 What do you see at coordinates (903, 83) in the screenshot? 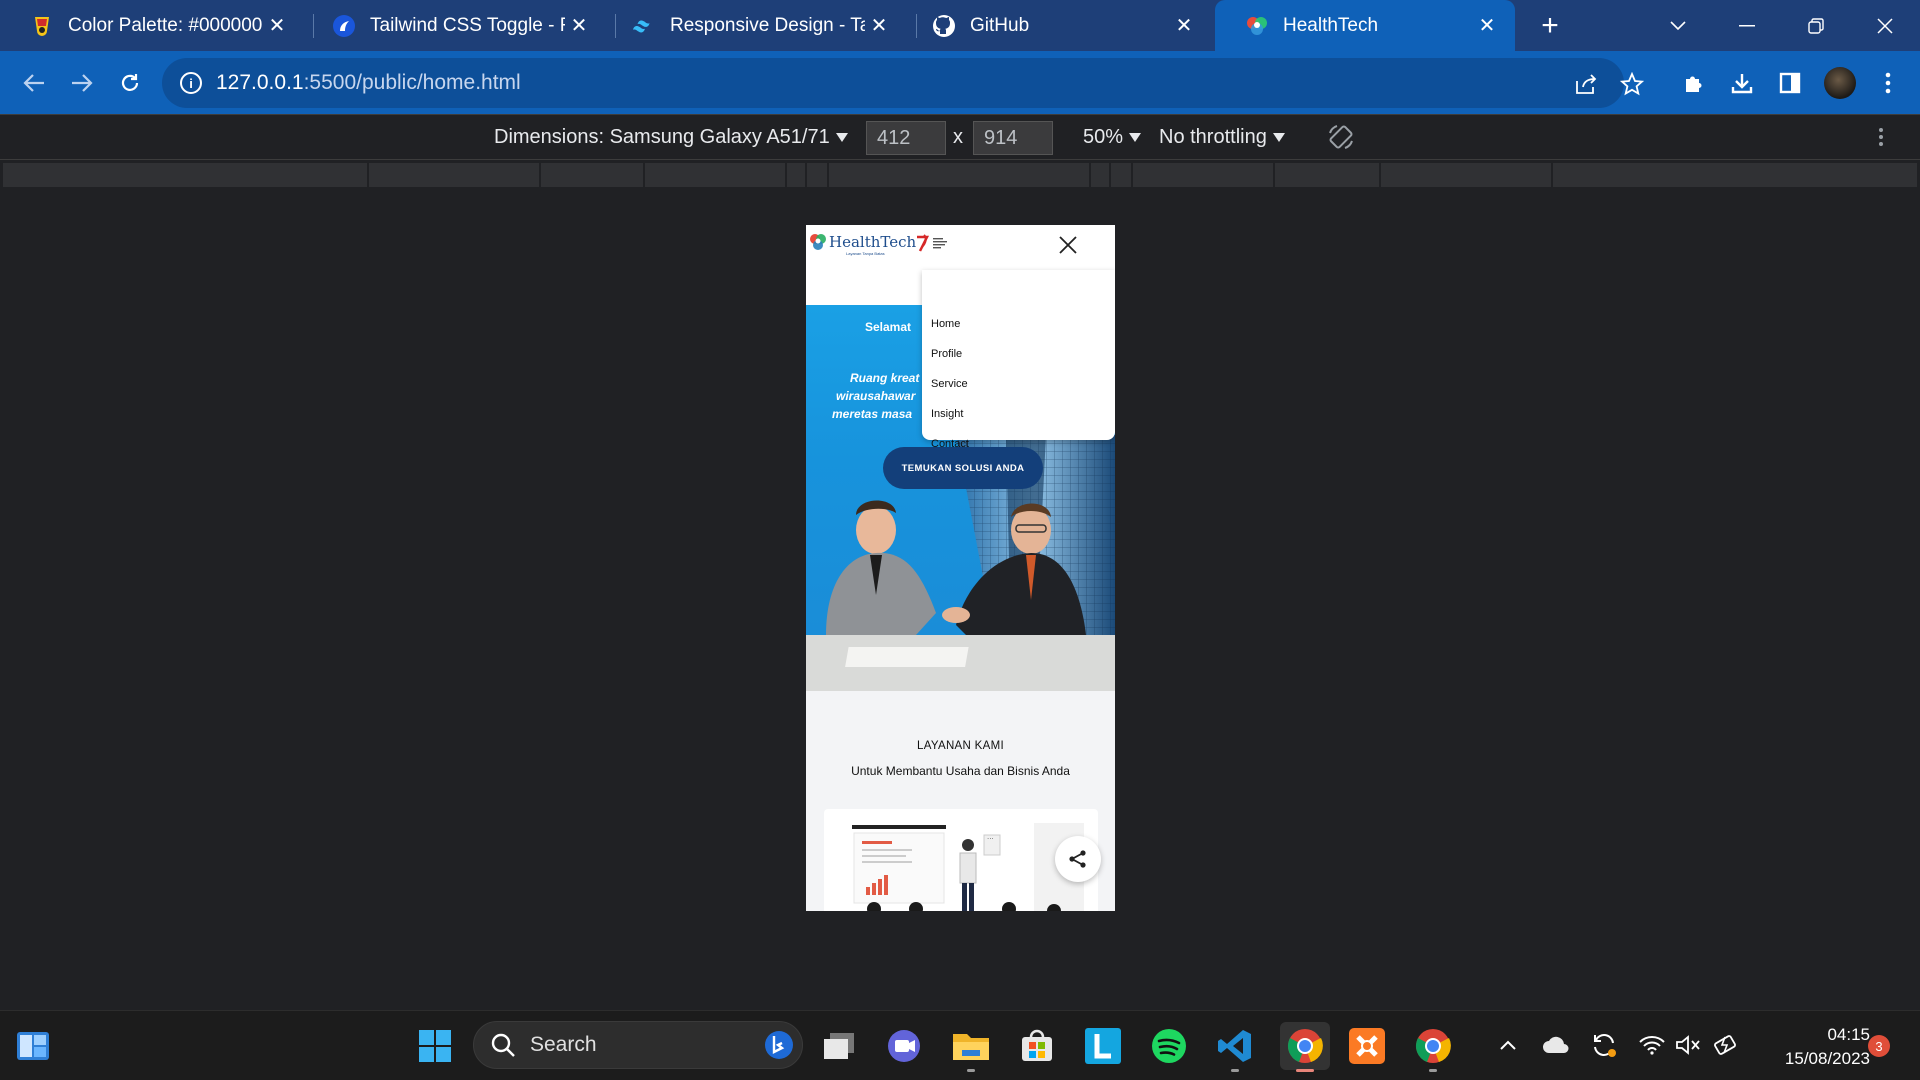
I see `address-bar: i 127.0.0.1:5500/public/home.html` at bounding box center [903, 83].